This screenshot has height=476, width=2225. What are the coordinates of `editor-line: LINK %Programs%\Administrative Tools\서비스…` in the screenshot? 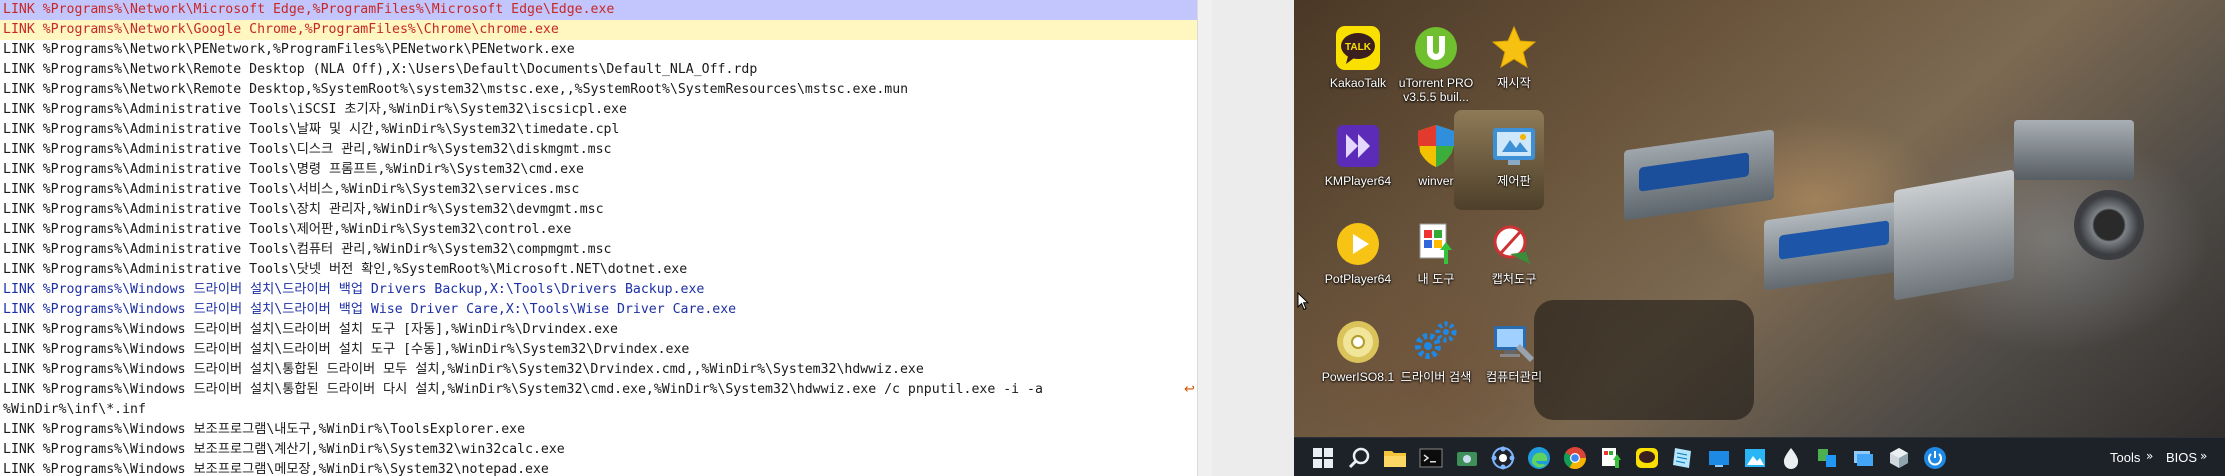 It's located at (598, 190).